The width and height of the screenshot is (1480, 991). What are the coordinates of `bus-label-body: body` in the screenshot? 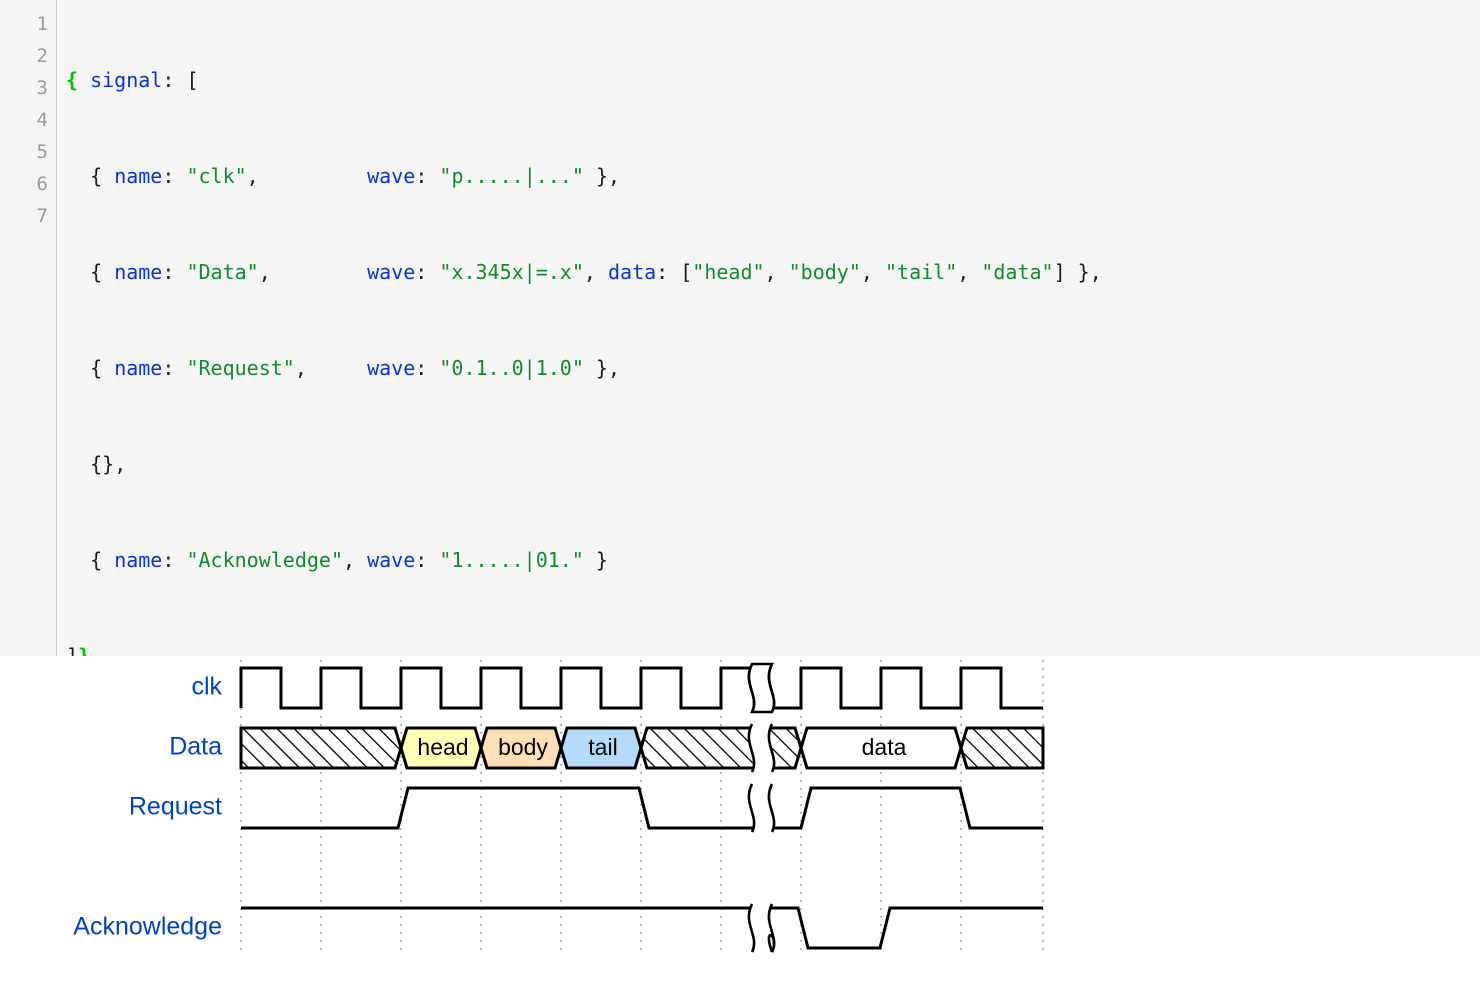 It's located at (523, 747).